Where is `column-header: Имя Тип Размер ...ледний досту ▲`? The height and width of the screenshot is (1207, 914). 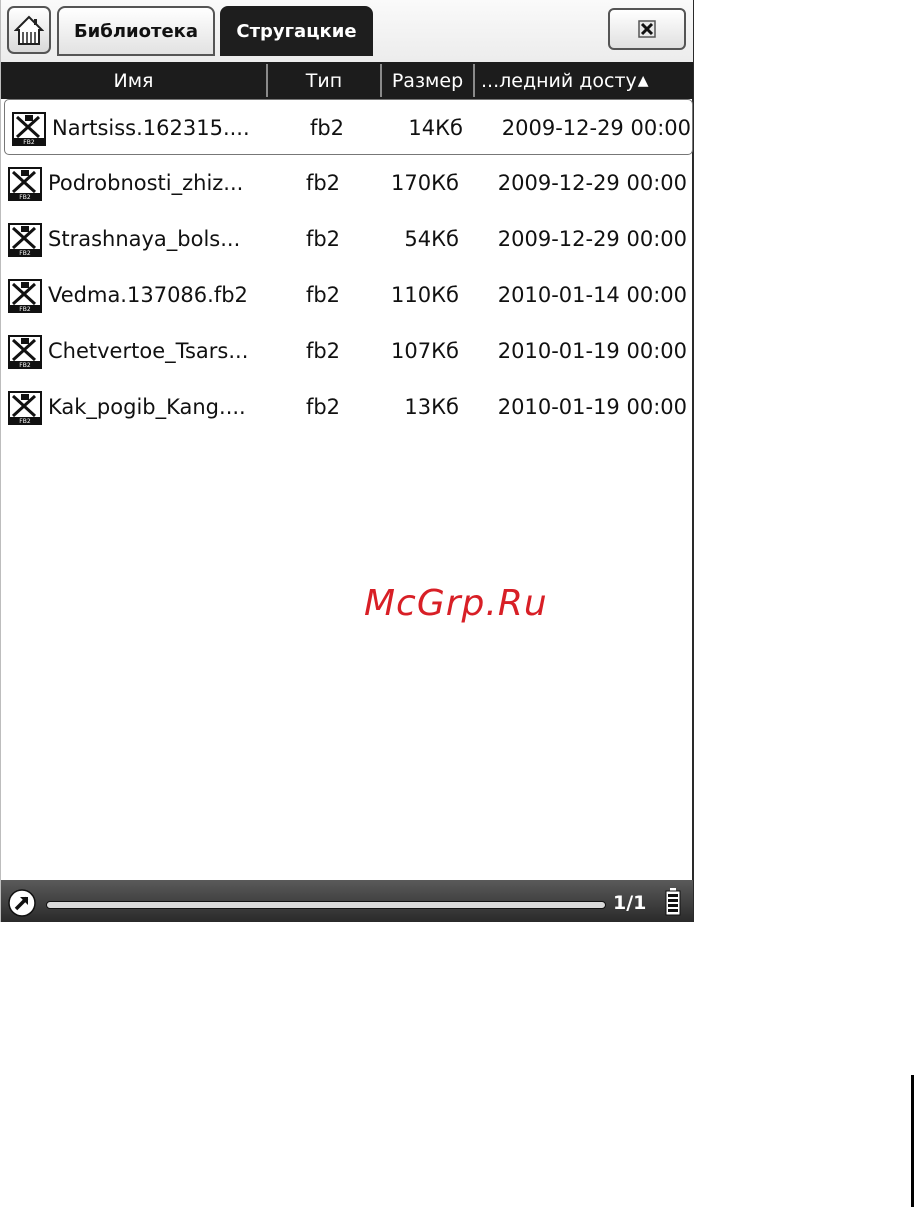 column-header: Имя Тип Размер ...ледний досту ▲ is located at coordinates (347, 80).